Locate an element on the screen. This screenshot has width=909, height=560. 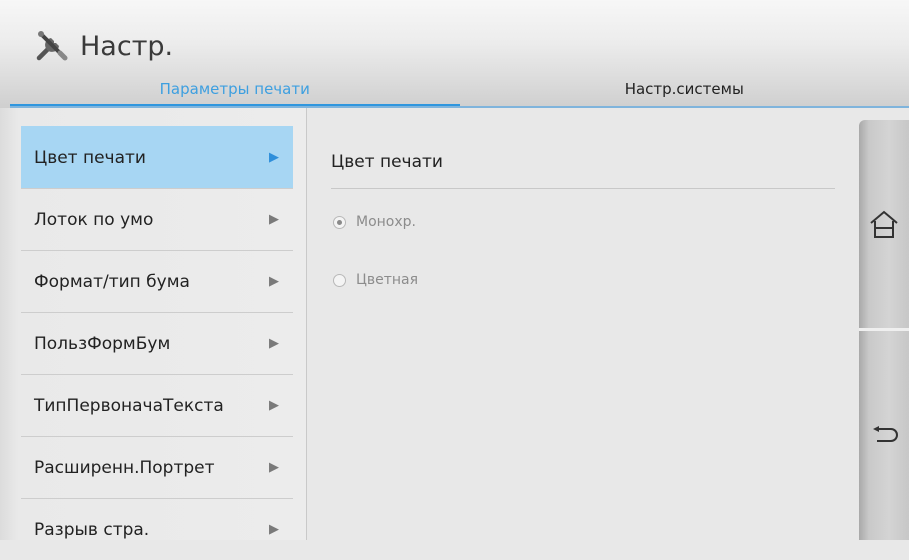
menu-item-label: ПользФормБум is located at coordinates (102, 344).